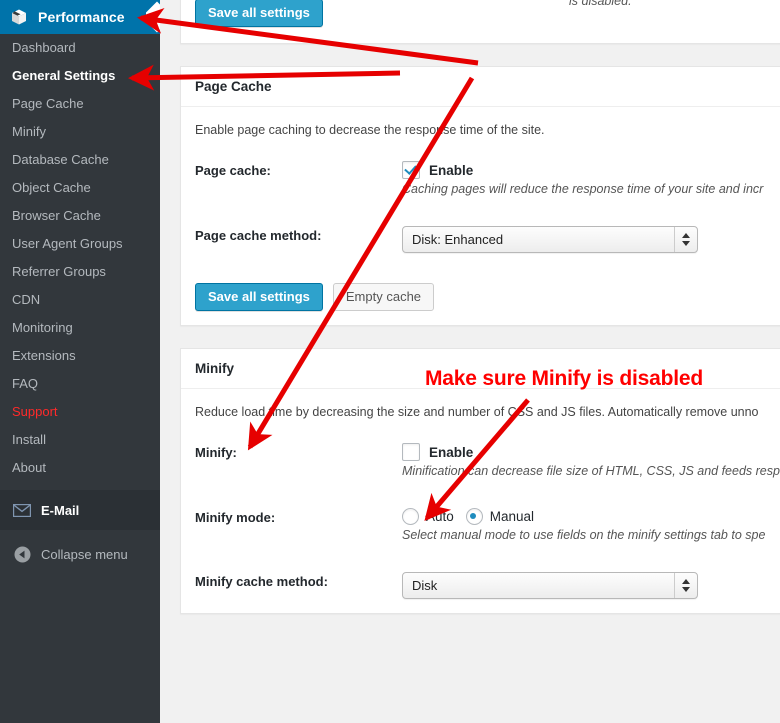  I want to click on sidebar-divider, so click(80, 486).